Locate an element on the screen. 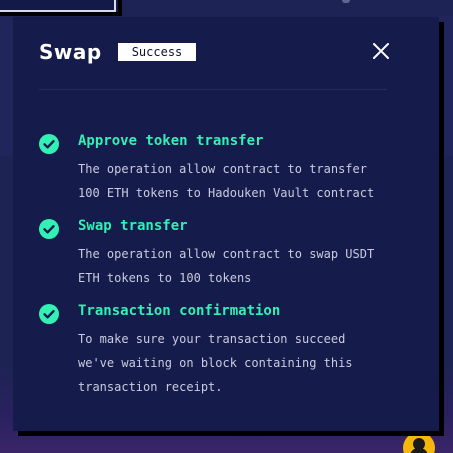 Image resolution: width=453 pixels, height=453 pixels. background-card is located at coordinates (61, 8).